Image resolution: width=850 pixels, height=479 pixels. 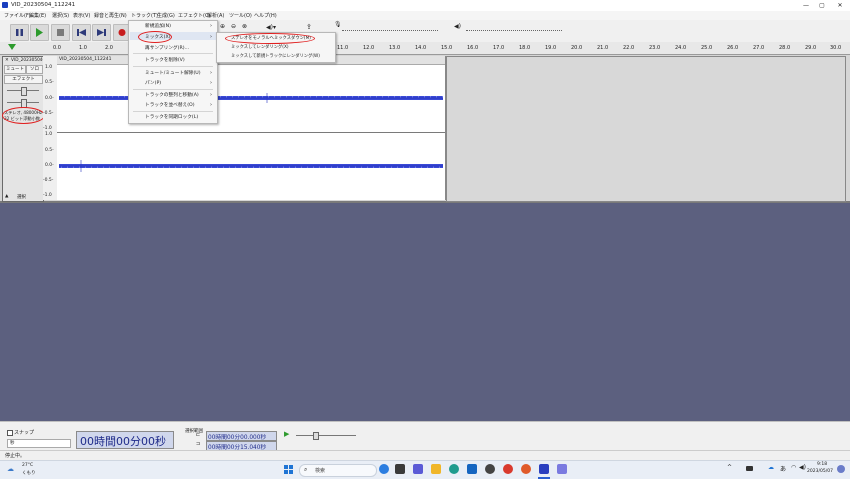 I want to click on store-icon, so click(x=472, y=469).